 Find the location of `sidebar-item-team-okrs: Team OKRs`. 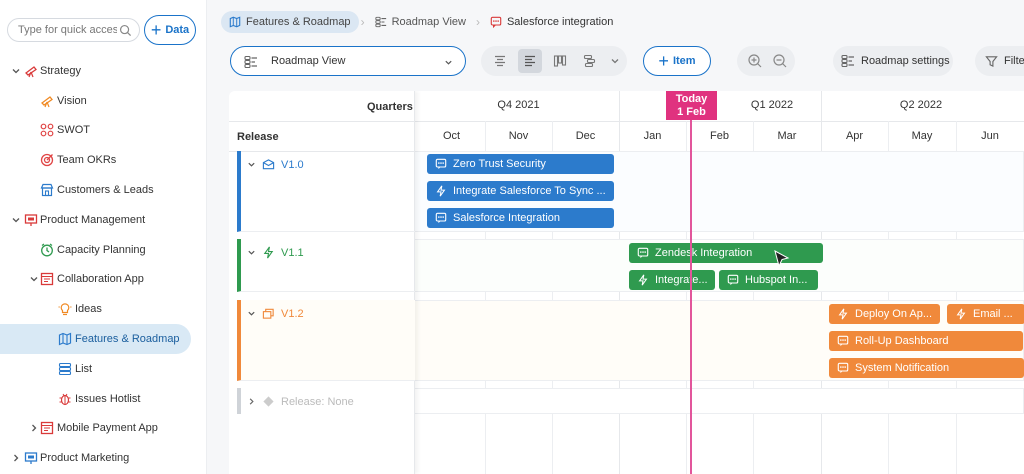

sidebar-item-team-okrs: Team OKRs is located at coordinates (103, 160).